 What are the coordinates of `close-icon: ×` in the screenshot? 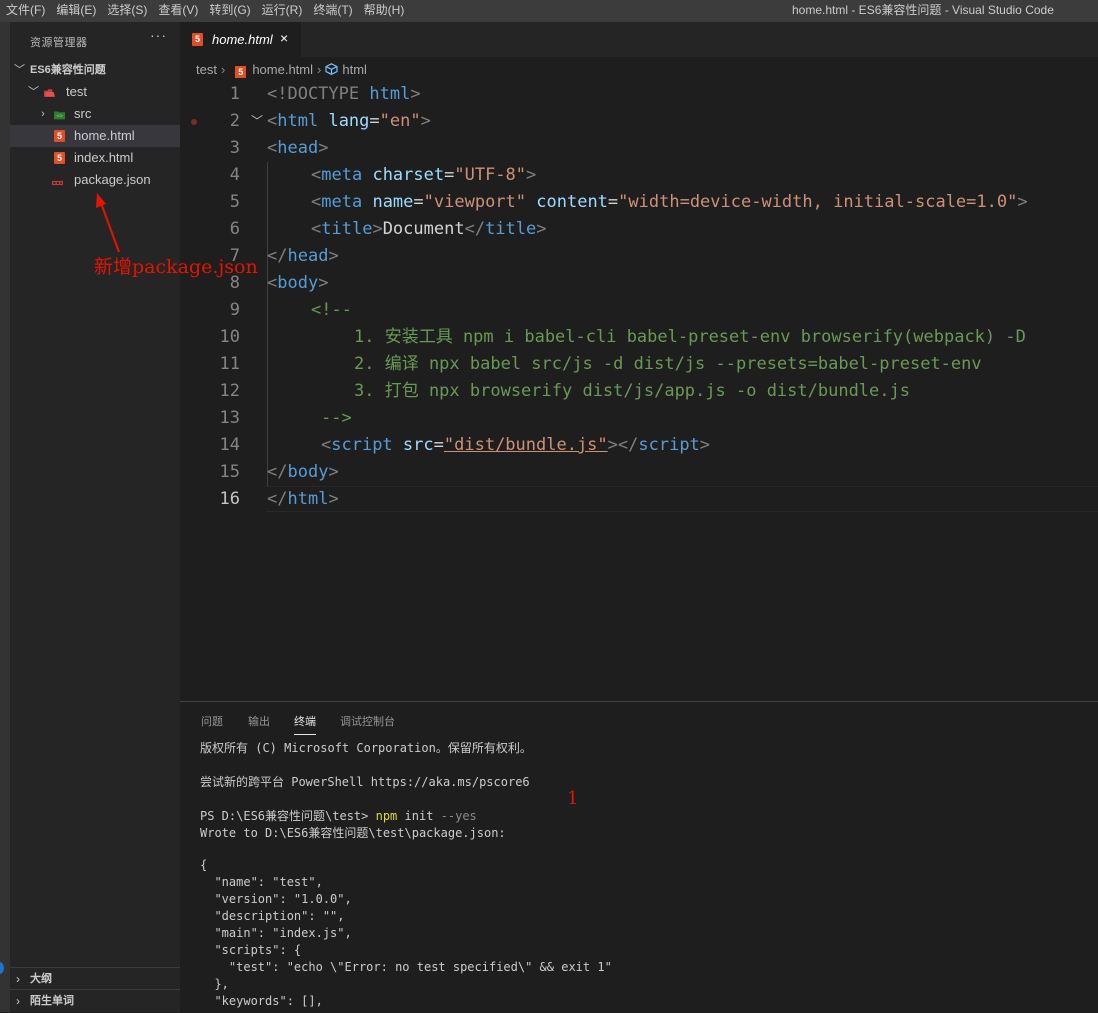 It's located at (284, 38).